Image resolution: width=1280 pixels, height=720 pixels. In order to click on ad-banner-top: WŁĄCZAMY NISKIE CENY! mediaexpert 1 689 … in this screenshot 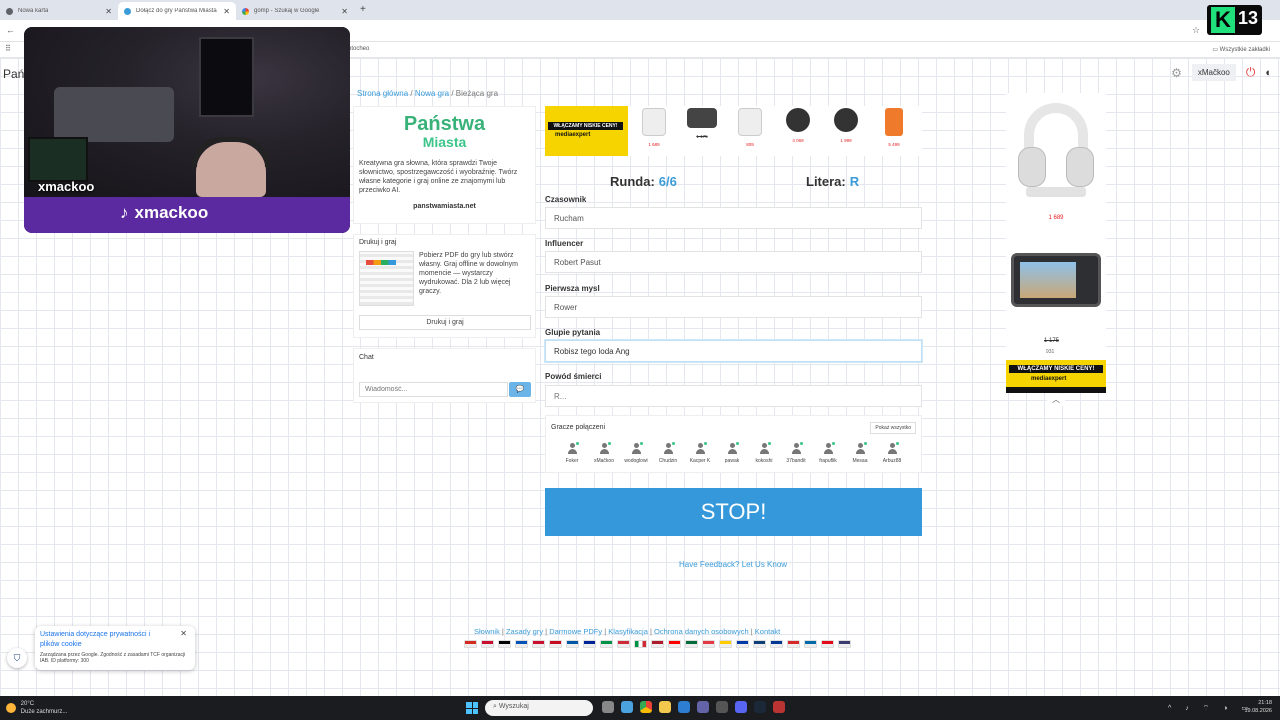, I will do `click(733, 131)`.